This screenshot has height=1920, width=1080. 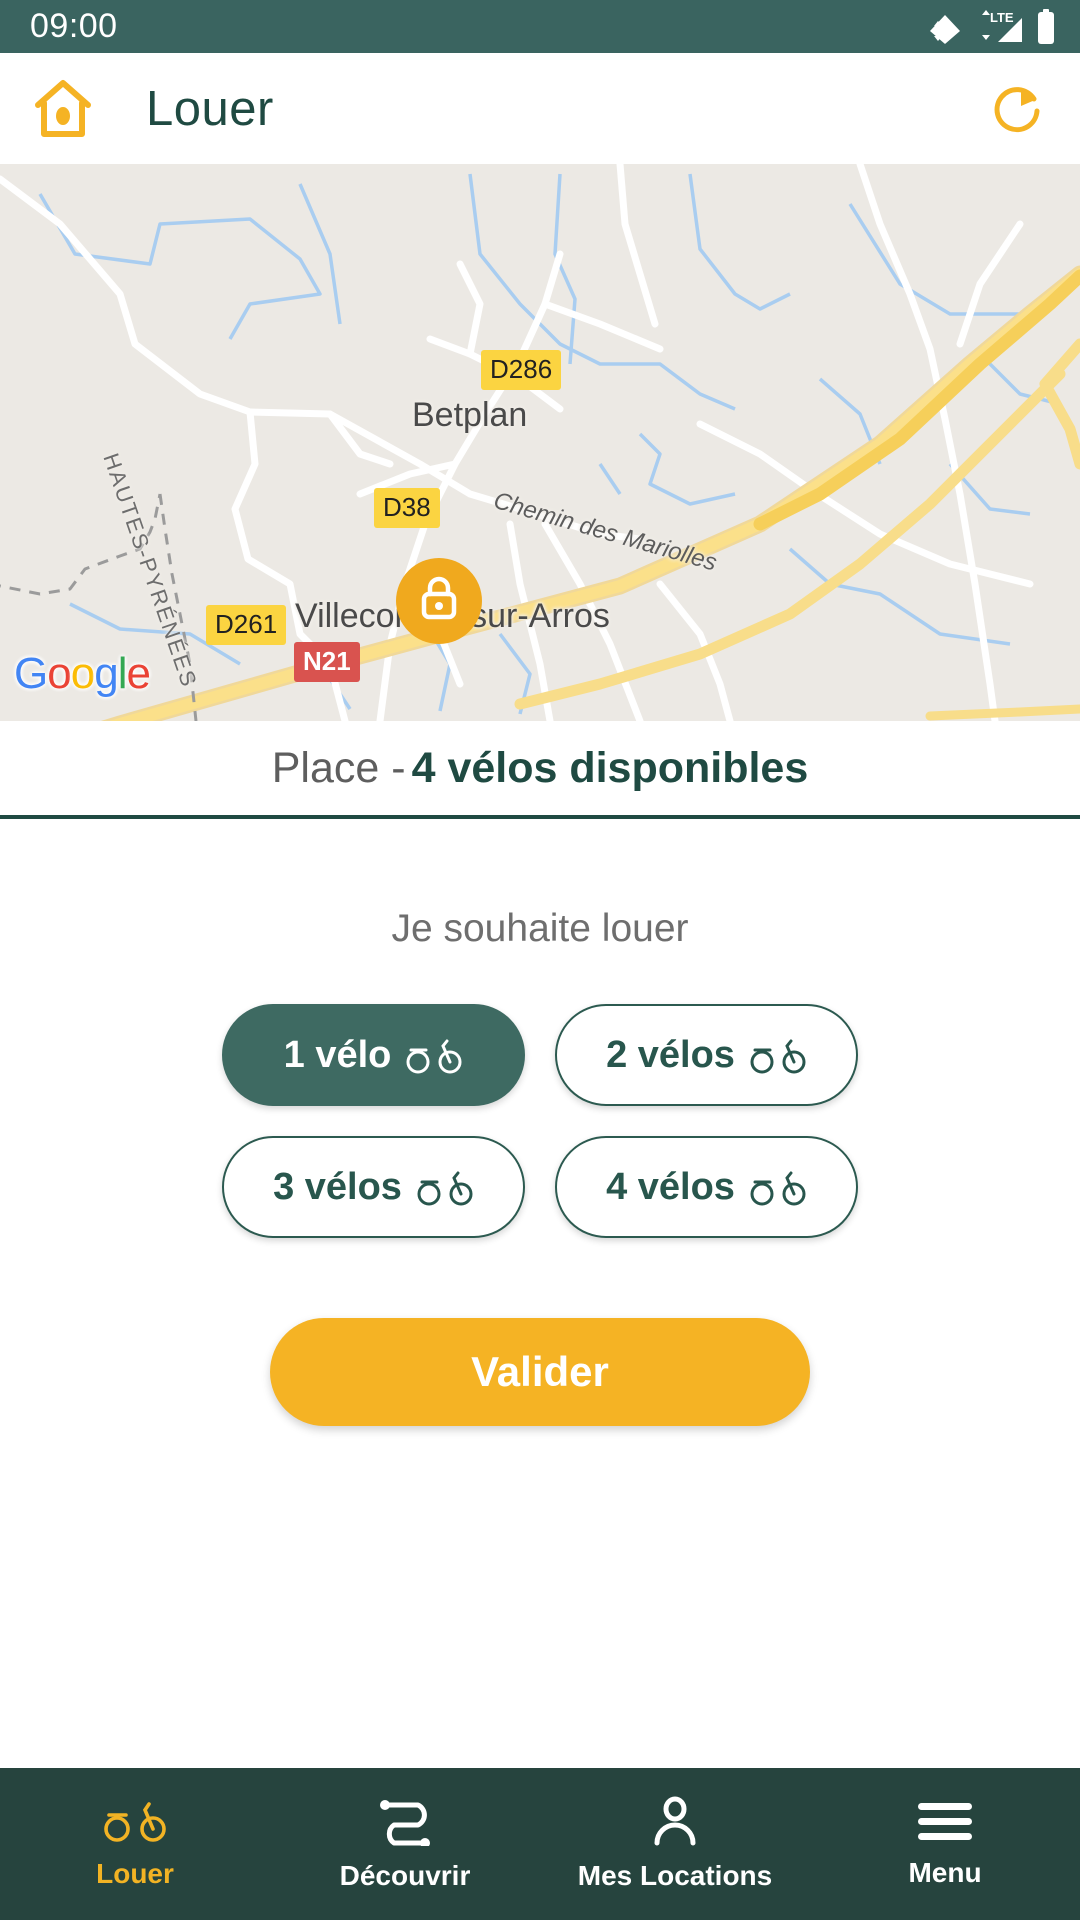 I want to click on bike-option-label: 2 vélos, so click(x=670, y=1054).